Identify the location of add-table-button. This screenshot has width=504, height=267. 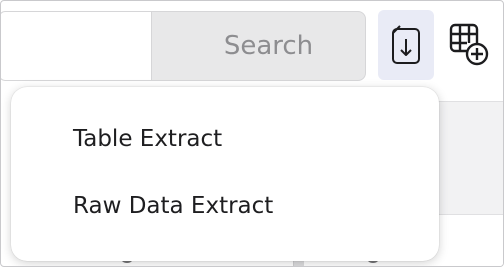
(469, 45).